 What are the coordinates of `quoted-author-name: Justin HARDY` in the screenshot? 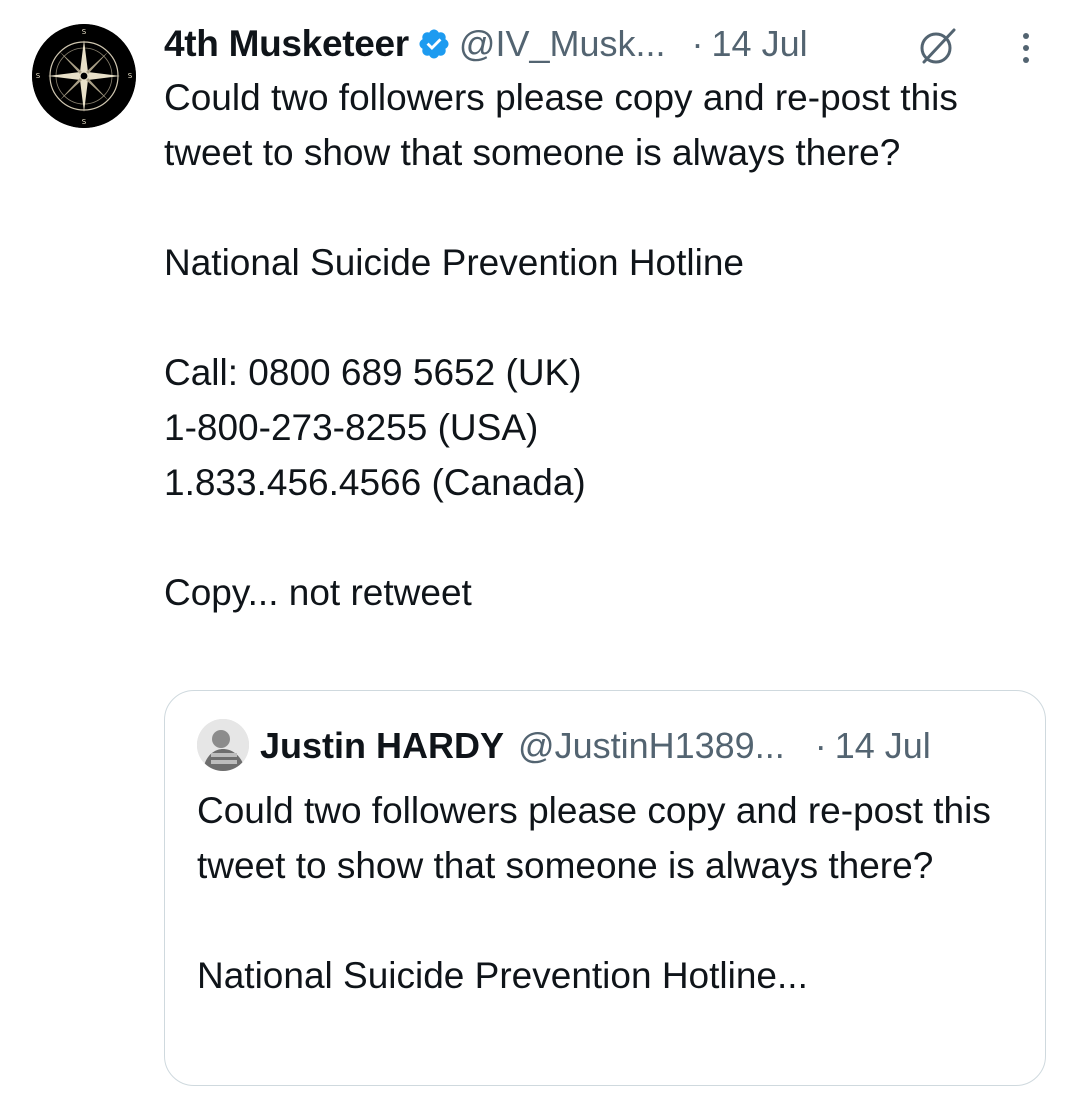 It's located at (382, 746).